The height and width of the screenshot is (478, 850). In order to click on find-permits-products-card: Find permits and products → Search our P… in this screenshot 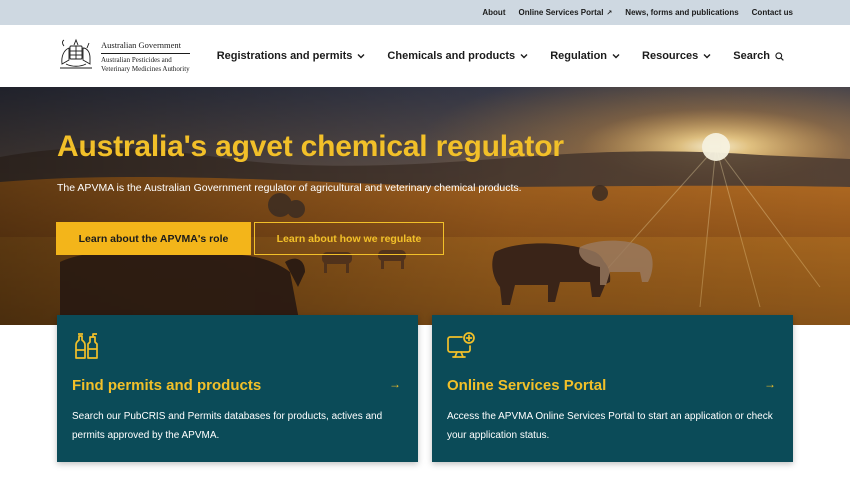, I will do `click(237, 388)`.